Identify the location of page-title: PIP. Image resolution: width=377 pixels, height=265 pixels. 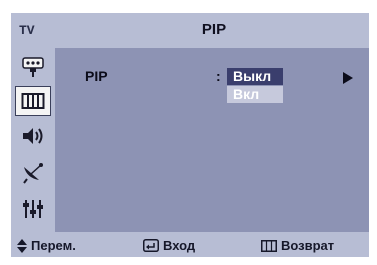
(214, 29).